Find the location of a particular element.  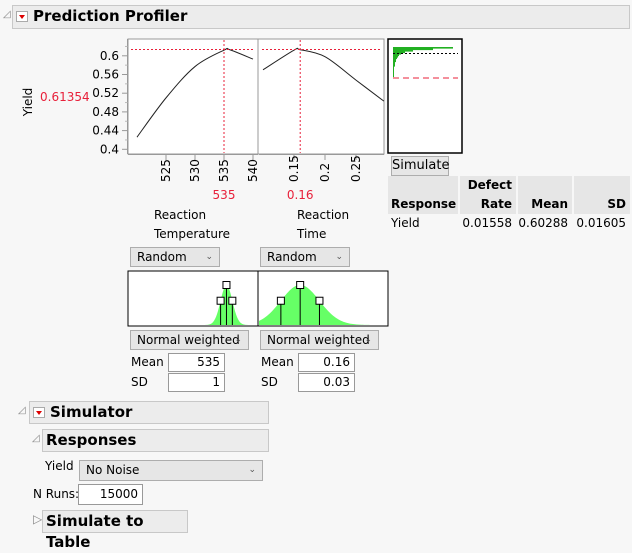

cell-response: Yield is located at coordinates (405, 223).